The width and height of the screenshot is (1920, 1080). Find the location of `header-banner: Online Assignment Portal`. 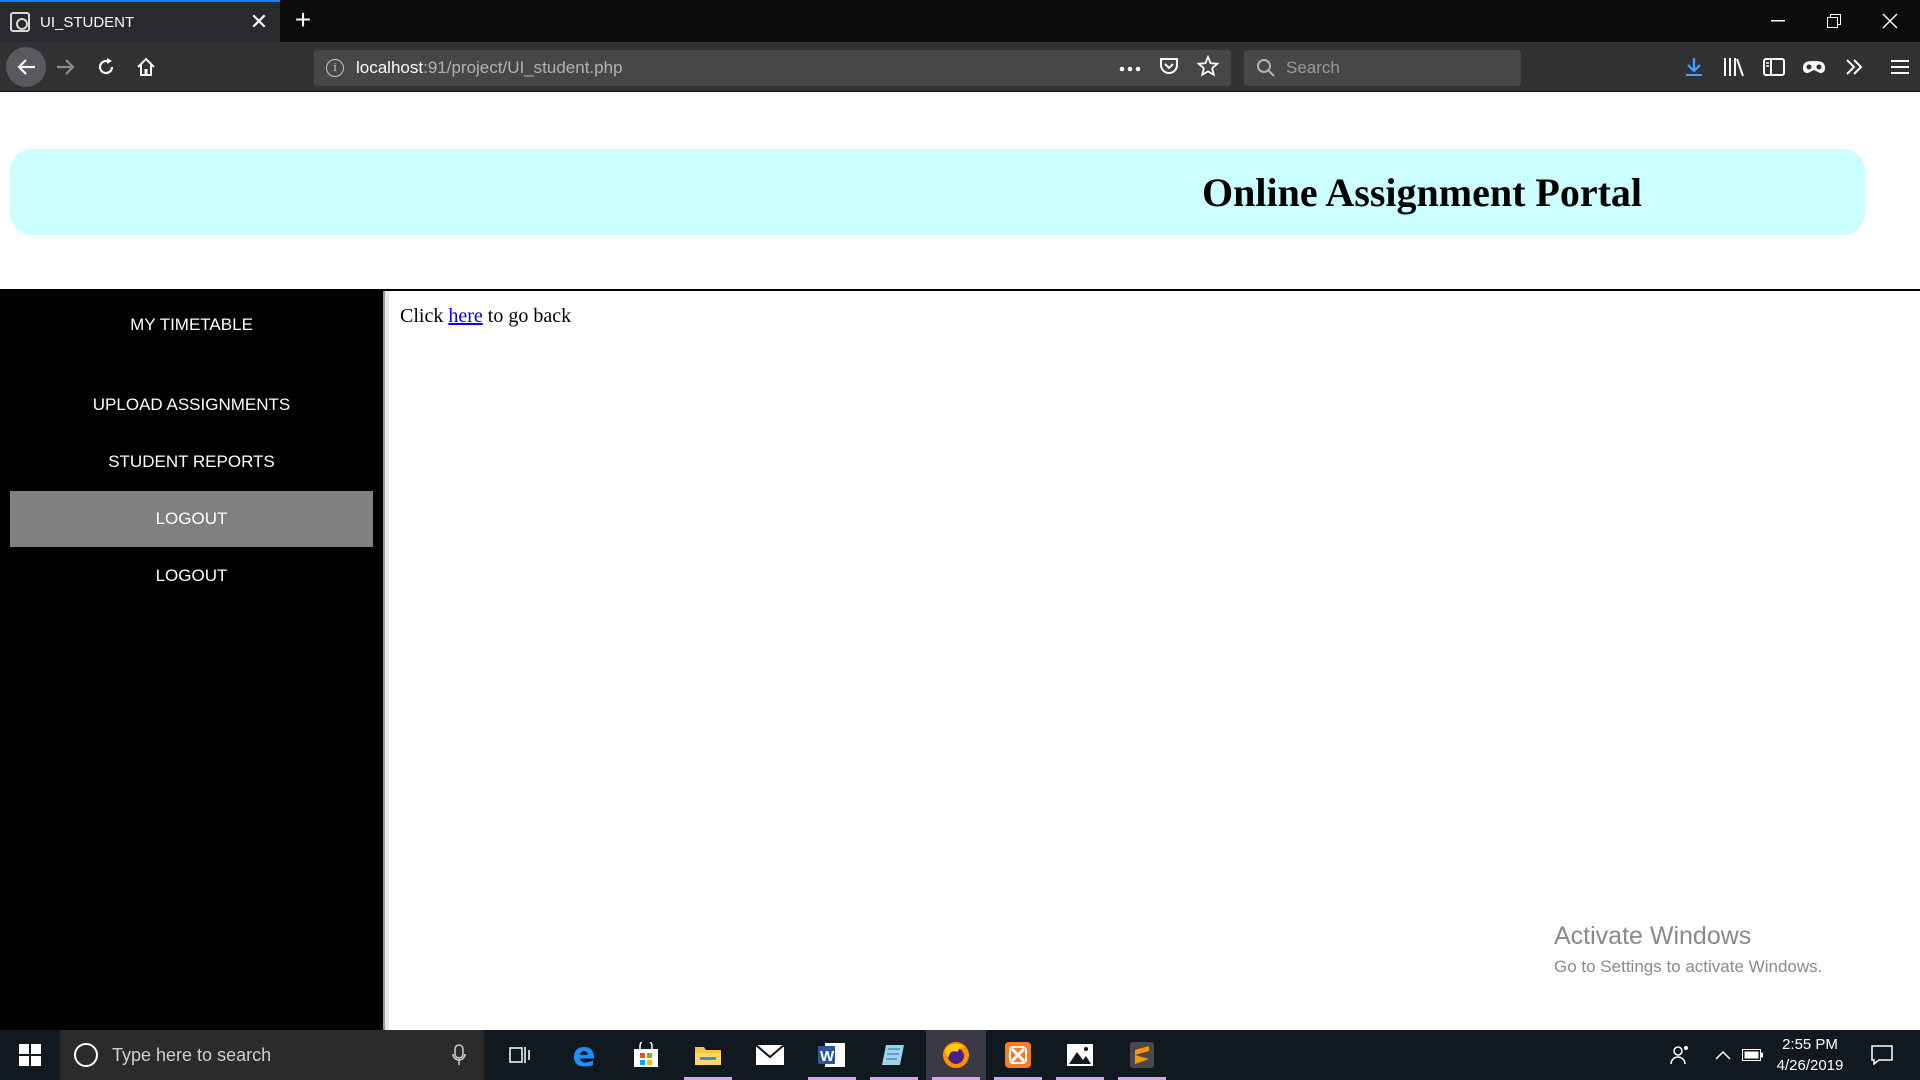

header-banner: Online Assignment Portal is located at coordinates (937, 192).